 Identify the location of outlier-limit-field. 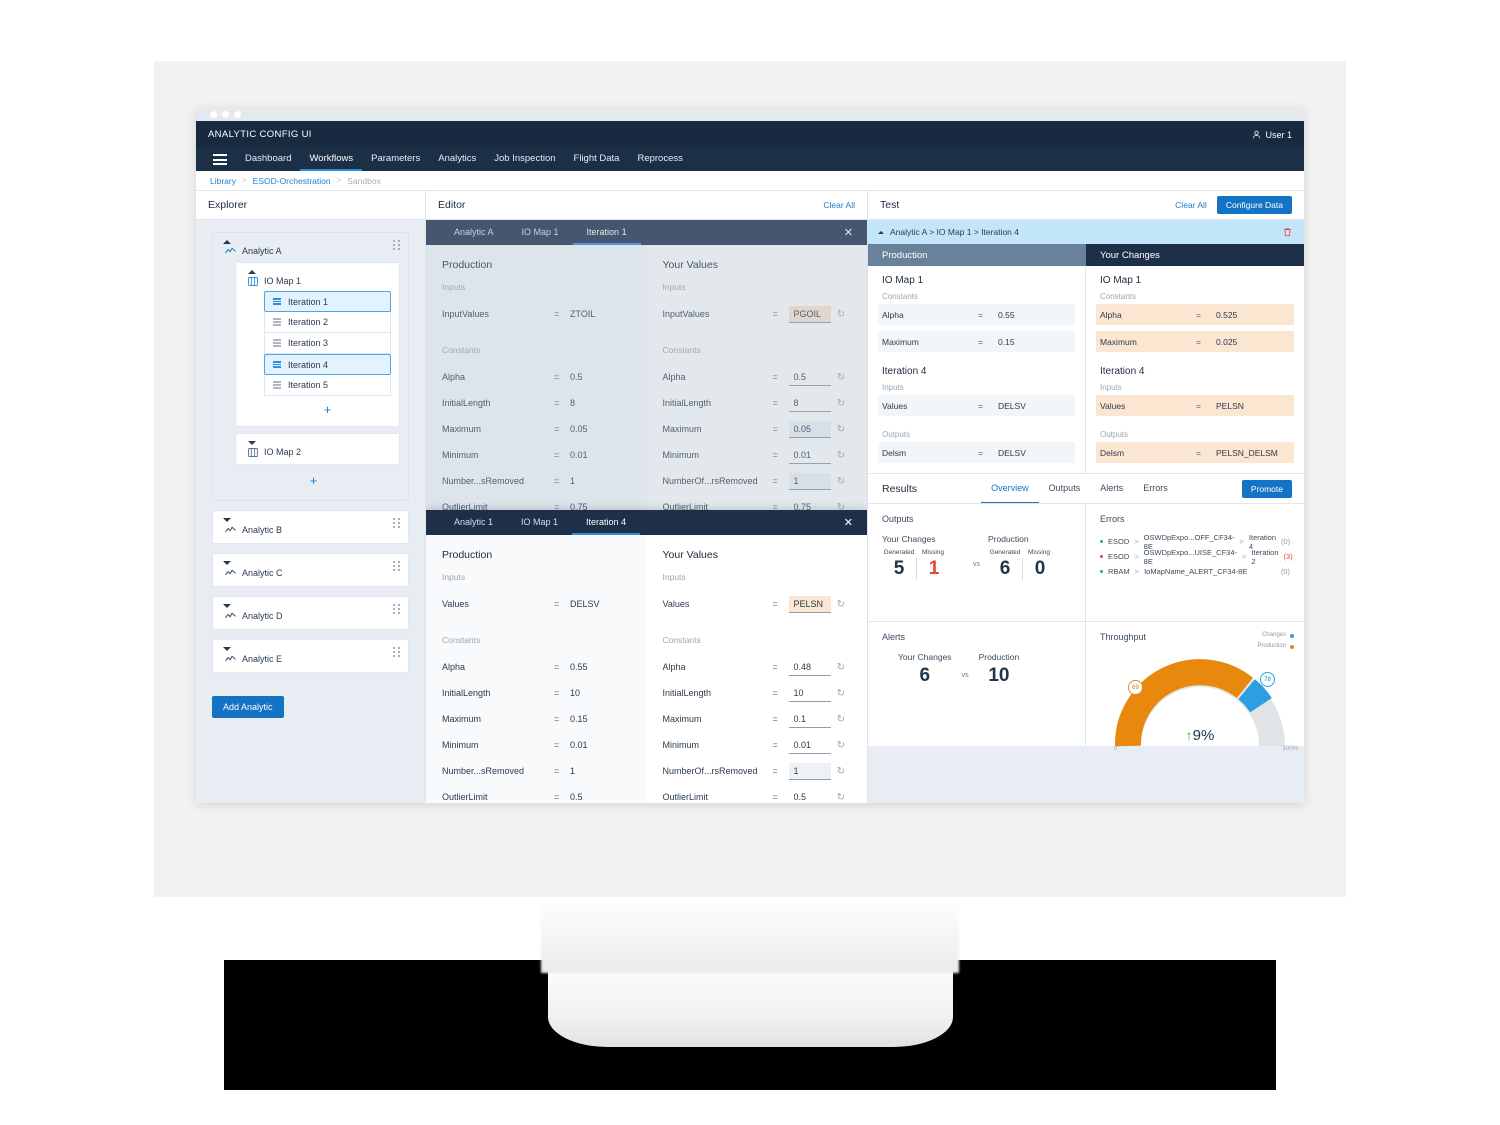
(809, 795).